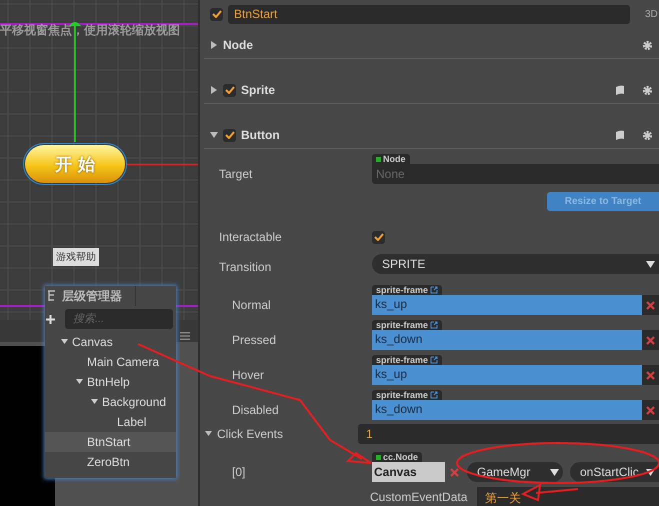  Describe the element at coordinates (110, 342) in the screenshot. I see `tree-item: Canvas` at that location.